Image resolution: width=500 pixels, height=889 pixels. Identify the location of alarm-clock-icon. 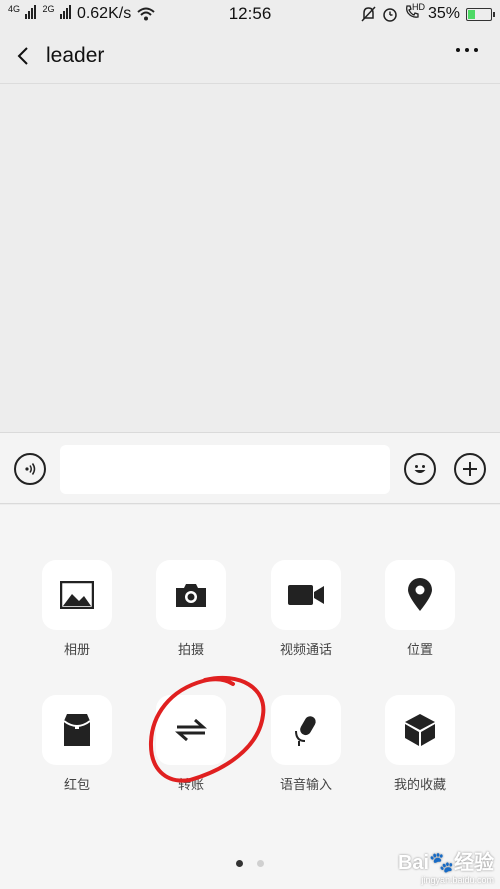
(390, 15).